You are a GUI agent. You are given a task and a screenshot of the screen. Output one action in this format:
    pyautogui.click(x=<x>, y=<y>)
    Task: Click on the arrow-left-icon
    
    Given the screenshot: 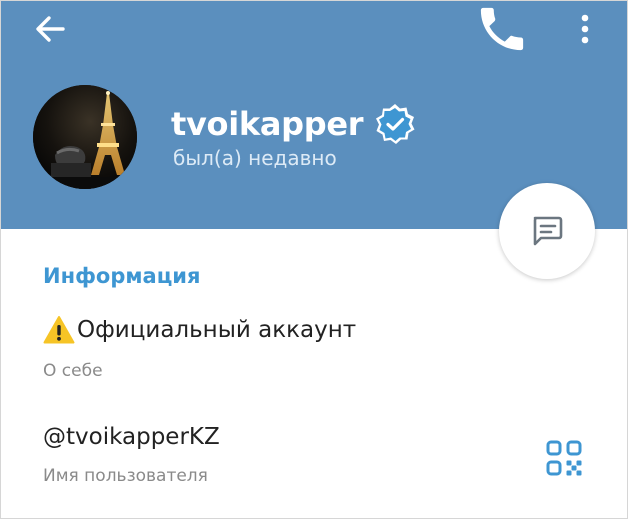 What is the action you would take?
    pyautogui.click(x=50, y=29)
    